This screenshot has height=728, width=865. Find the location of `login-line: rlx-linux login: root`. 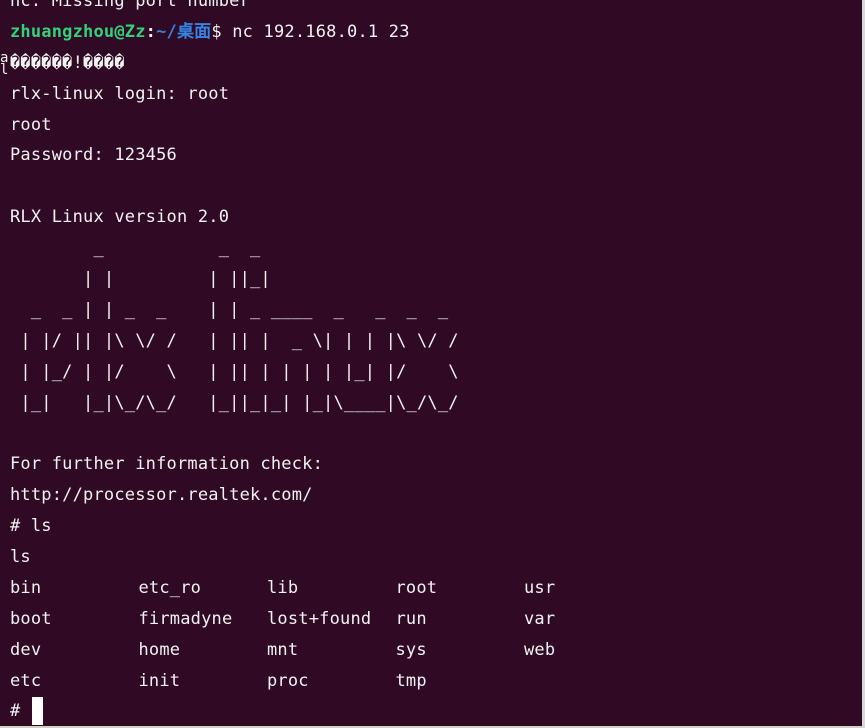

login-line: rlx-linux login: root is located at coordinates (120, 93).